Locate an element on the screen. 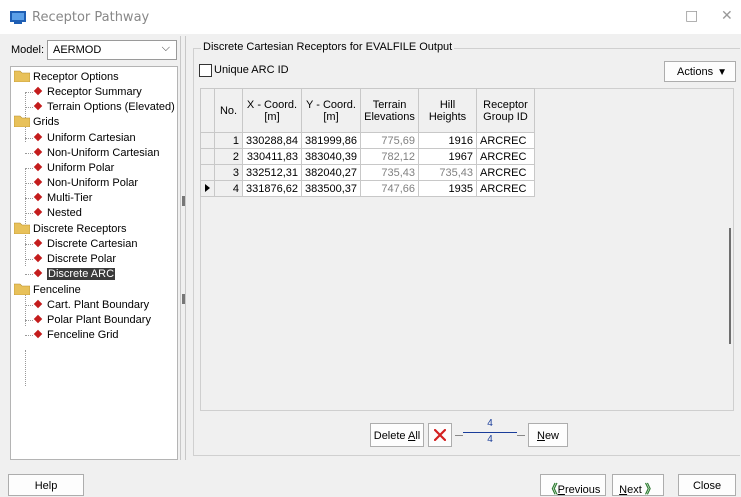 The width and height of the screenshot is (741, 497). tree-item-uniform-cartesian: Uniform Cartesian is located at coordinates (80, 138).